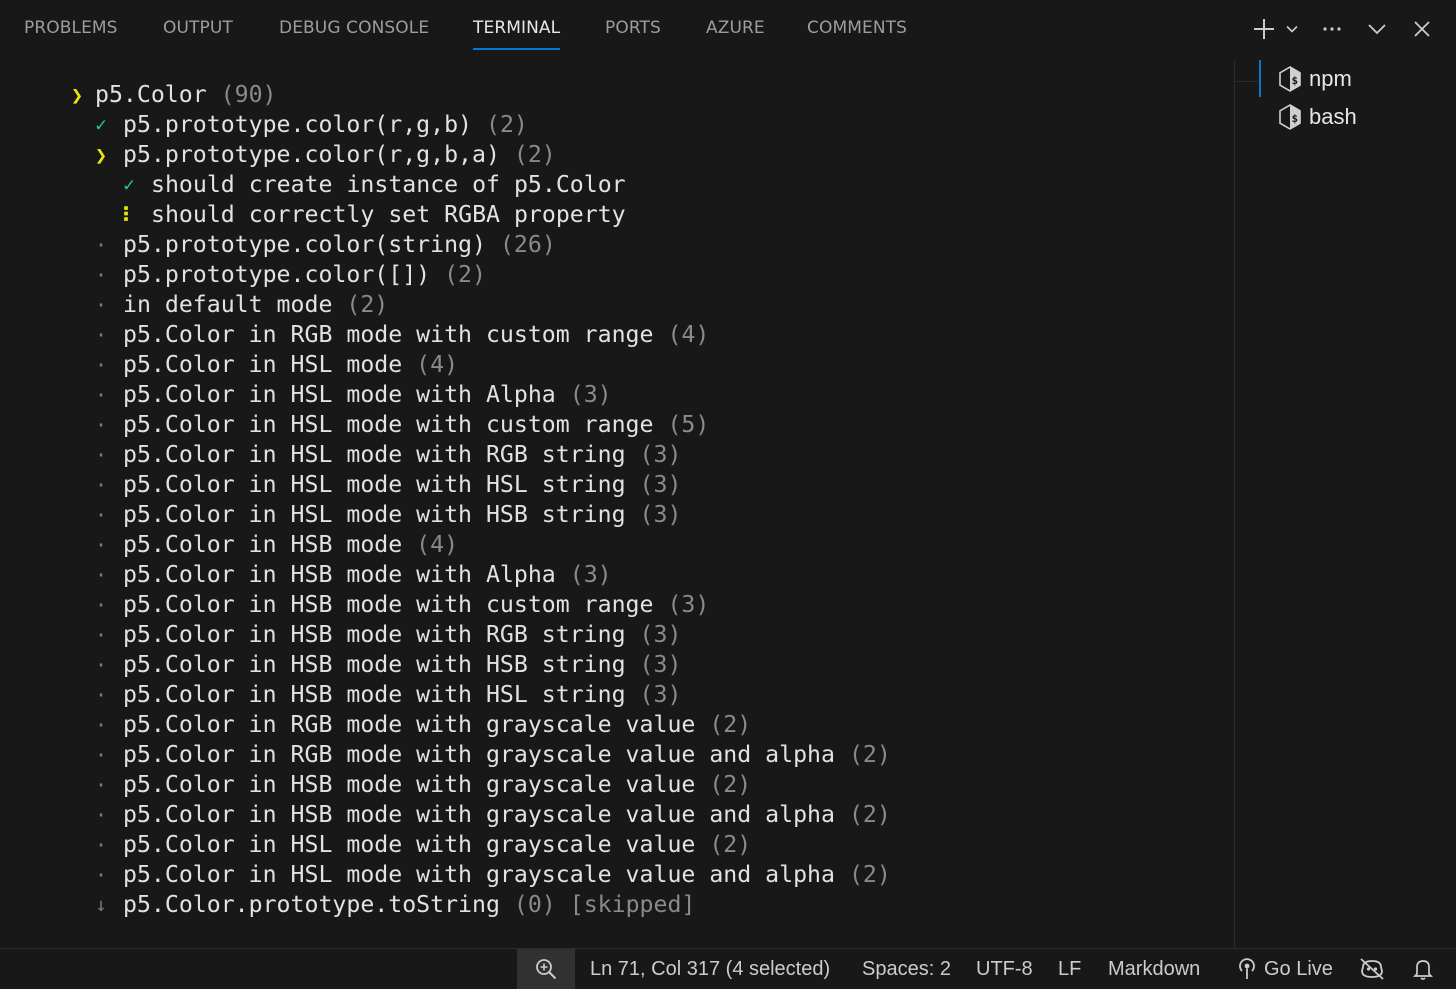 The image size is (1456, 989). I want to click on more-actions-button, so click(1332, 29).